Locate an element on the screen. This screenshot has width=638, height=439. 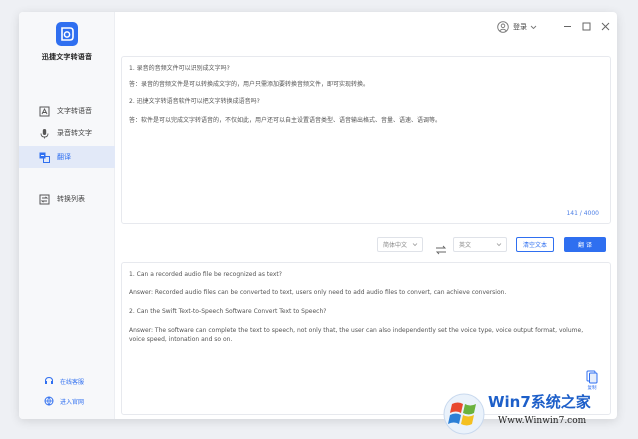
source-line: 2. 迅捷文字转语音软件可以把文字转换成语音吗? is located at coordinates (194, 101).